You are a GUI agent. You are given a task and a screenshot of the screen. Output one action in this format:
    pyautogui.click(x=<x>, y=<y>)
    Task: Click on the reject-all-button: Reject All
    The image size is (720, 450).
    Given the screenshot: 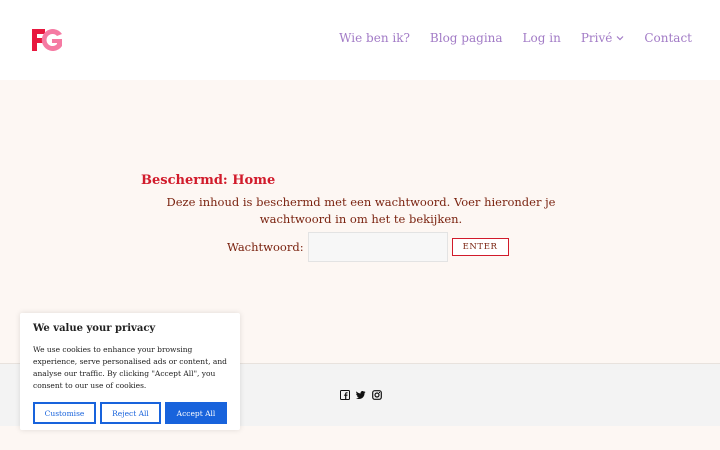 What is the action you would take?
    pyautogui.click(x=130, y=413)
    